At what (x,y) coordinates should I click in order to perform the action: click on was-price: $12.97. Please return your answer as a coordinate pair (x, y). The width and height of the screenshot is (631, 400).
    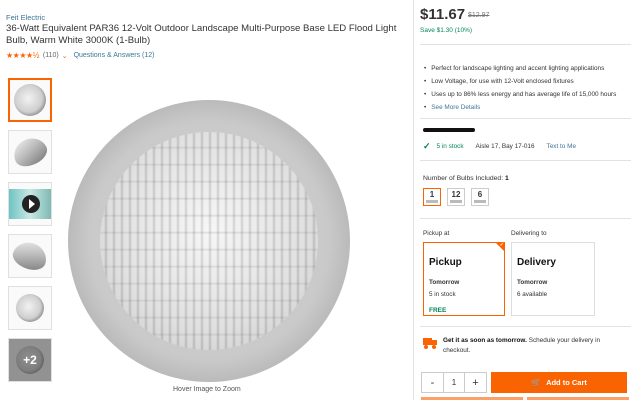
    Looking at the image, I should click on (479, 15).